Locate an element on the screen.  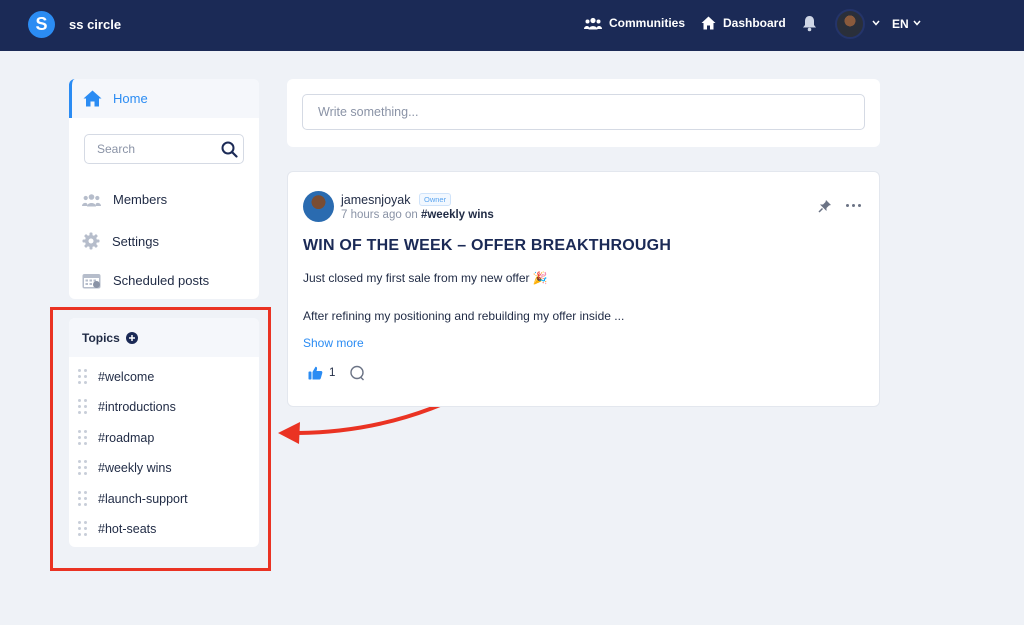
like-count: 1 is located at coordinates (332, 373).